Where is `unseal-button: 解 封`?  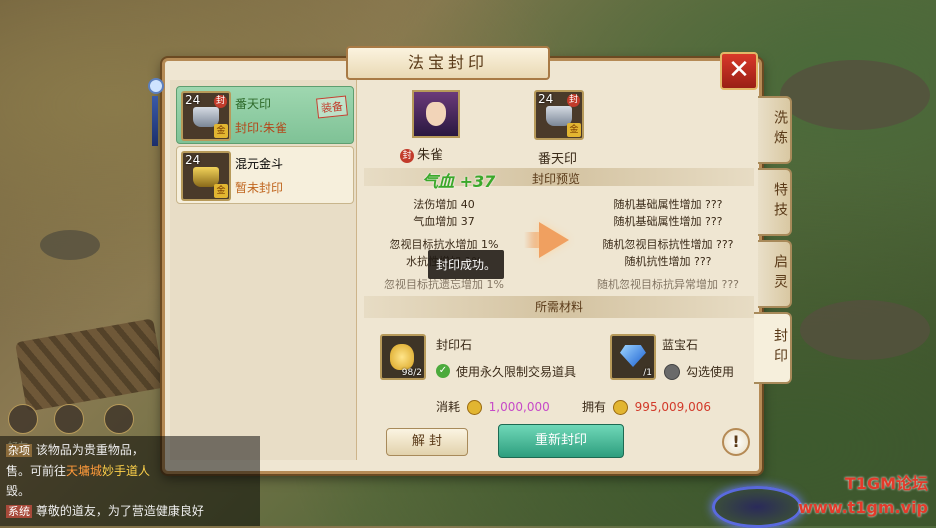
unseal-button: 解 封 is located at coordinates (427, 442).